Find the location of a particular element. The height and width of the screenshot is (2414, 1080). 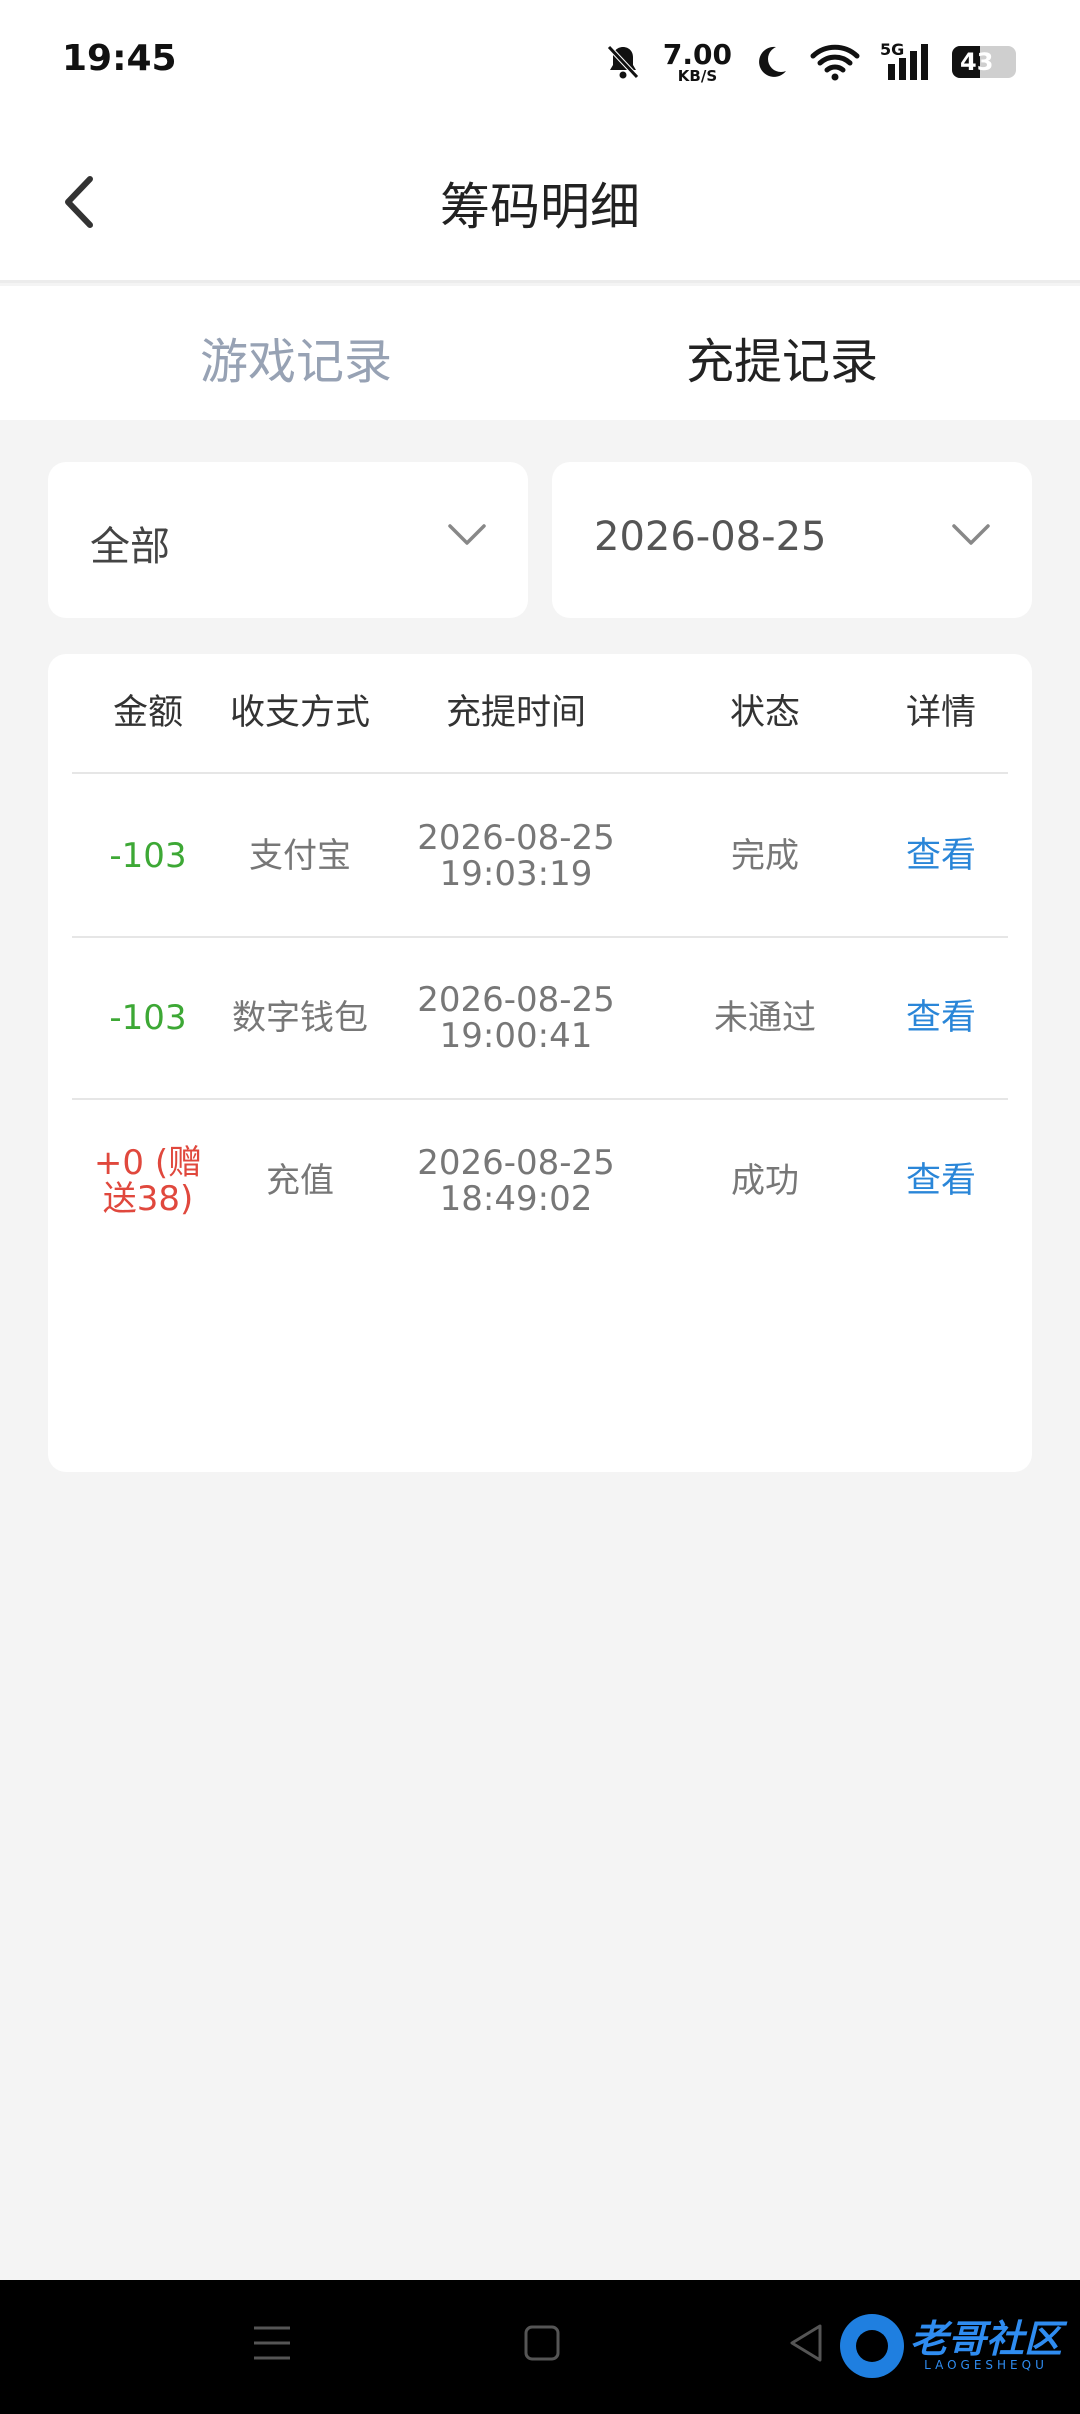

signal-indicator: 5G is located at coordinates (906, 61).